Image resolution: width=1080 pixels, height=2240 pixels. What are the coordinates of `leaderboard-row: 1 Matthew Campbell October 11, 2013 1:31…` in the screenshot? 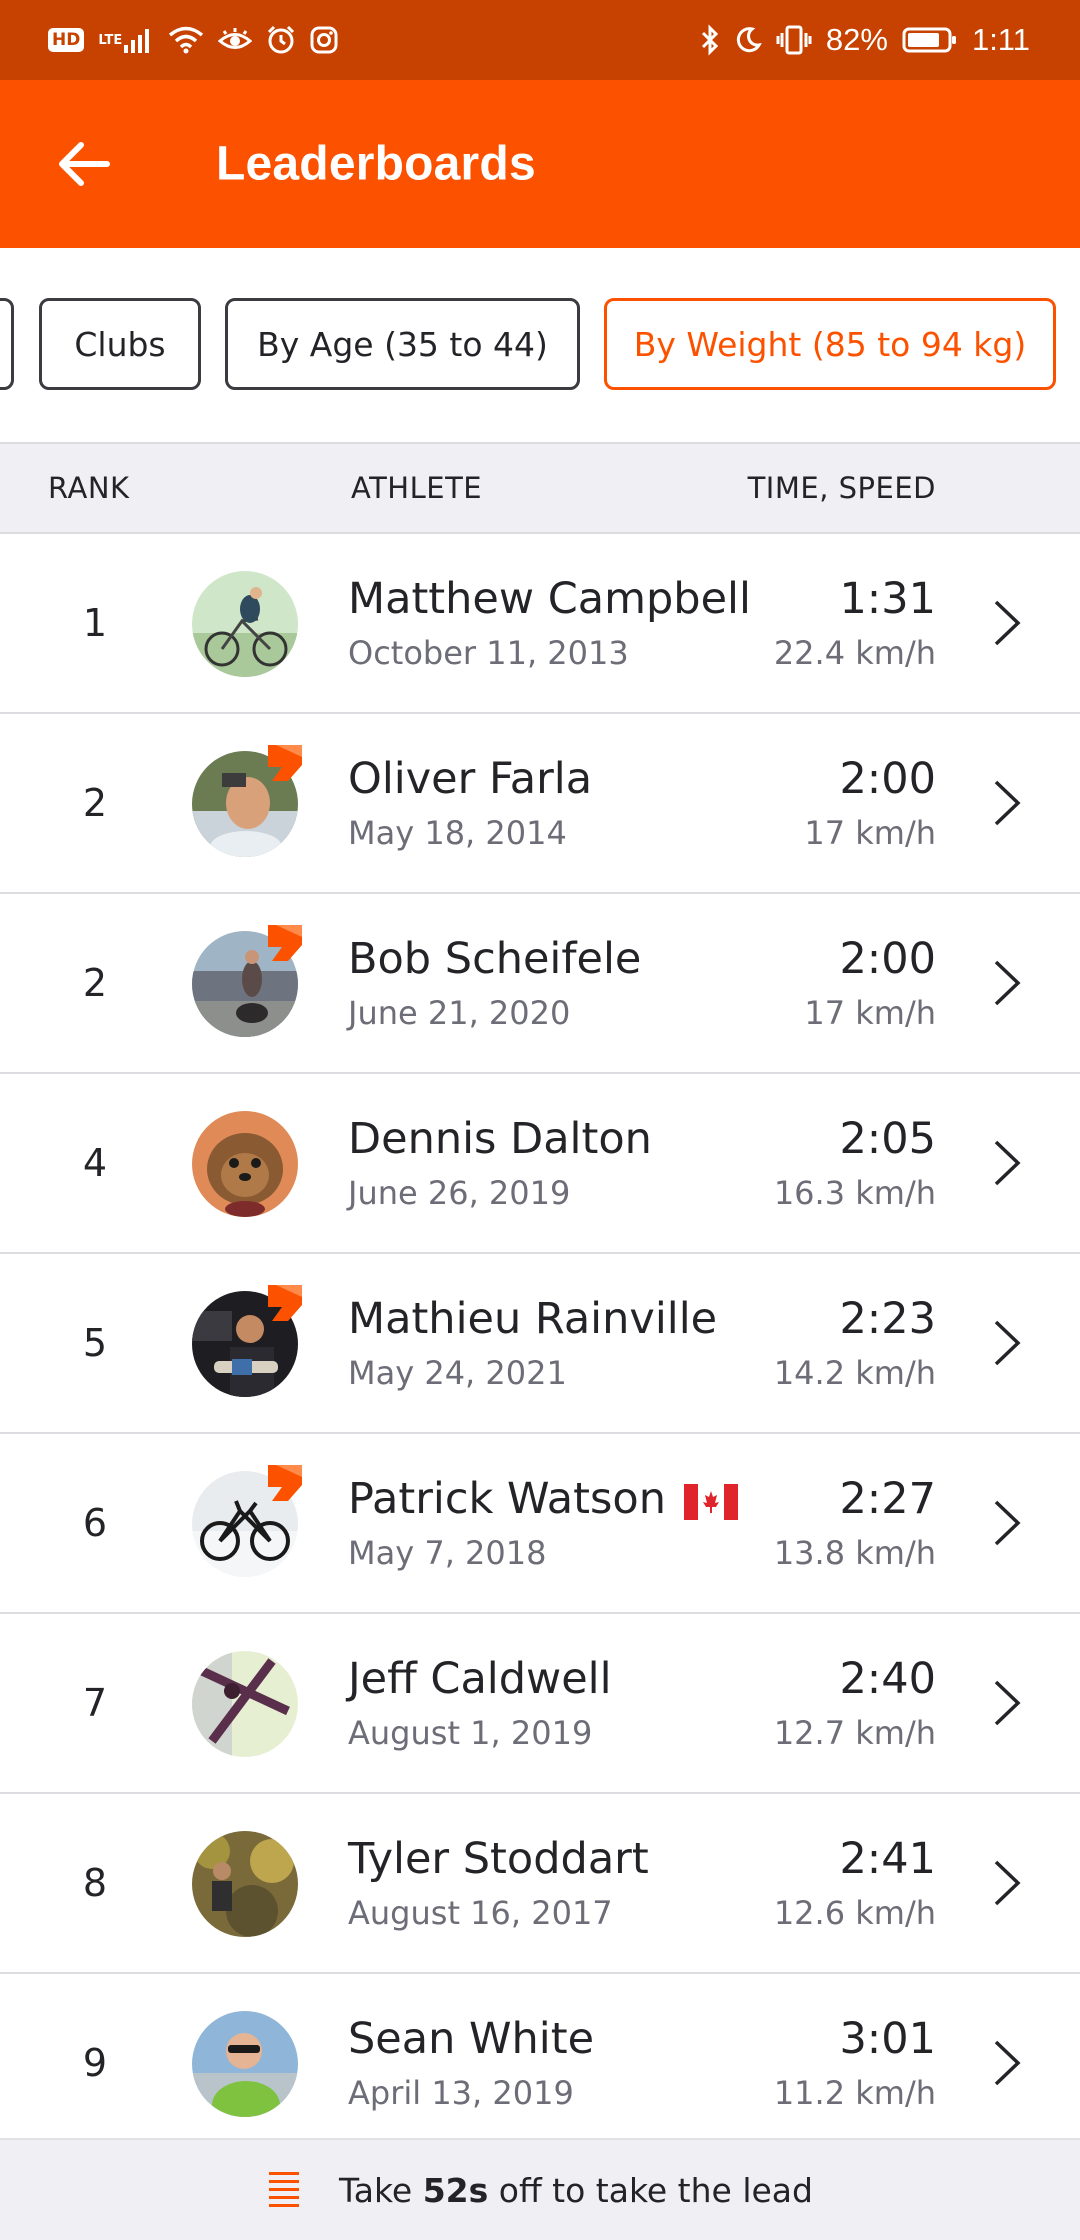 It's located at (540, 624).